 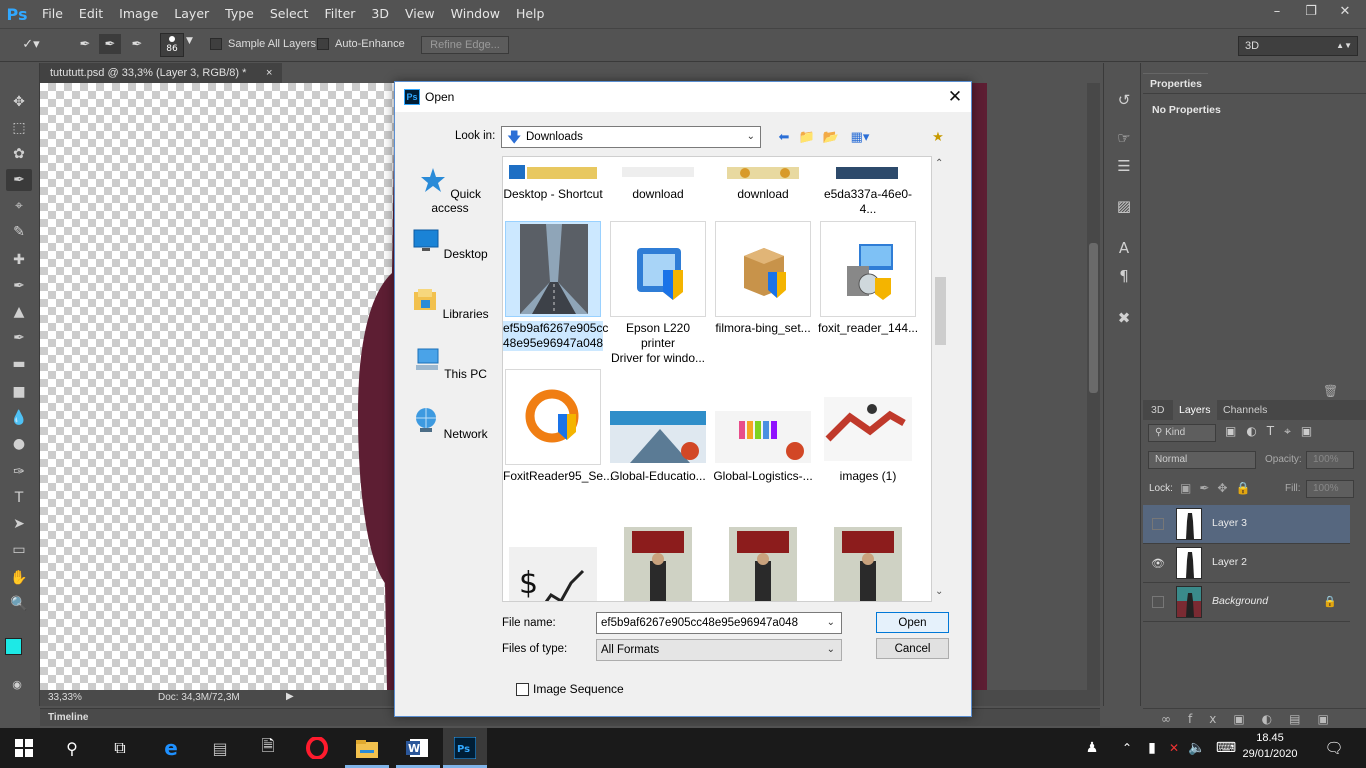 I want to click on opera-browser-icon, so click(x=317, y=748).